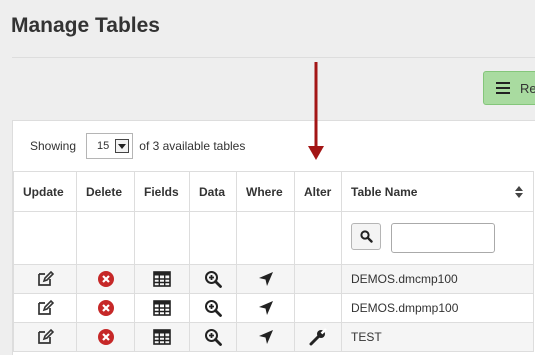  I want to click on menu-bars-icon, so click(503, 88).